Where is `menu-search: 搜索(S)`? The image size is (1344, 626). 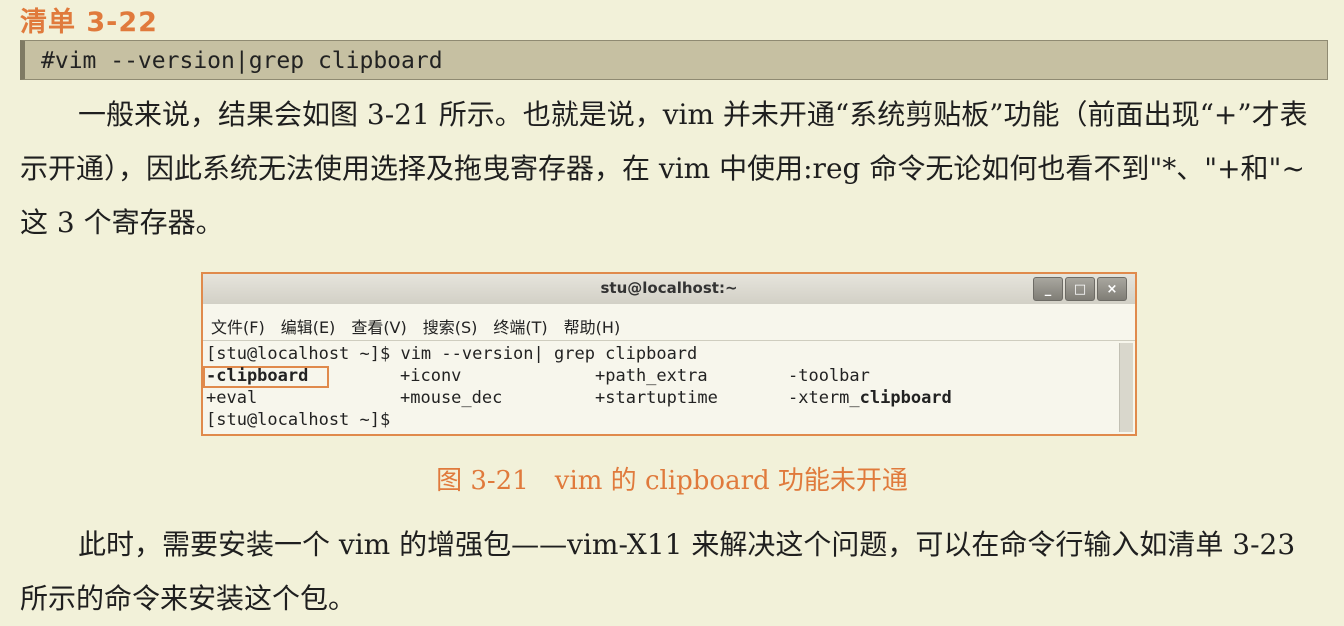
menu-search: 搜索(S) is located at coordinates (450, 326).